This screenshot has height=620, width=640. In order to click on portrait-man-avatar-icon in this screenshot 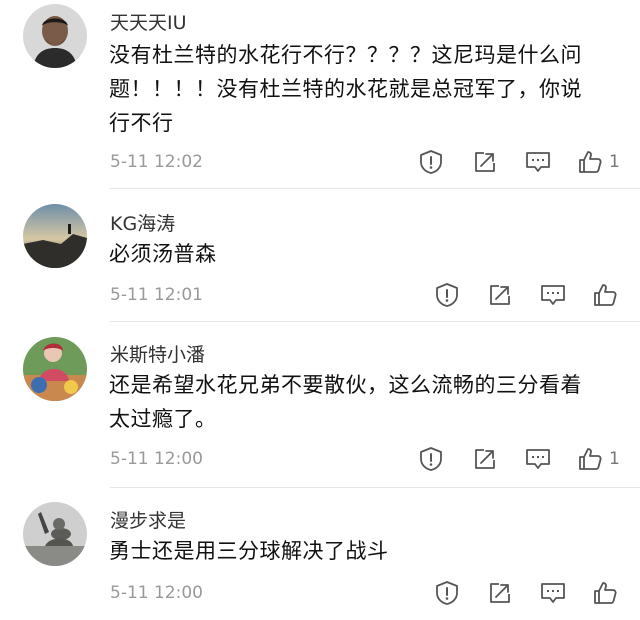, I will do `click(55, 36)`.